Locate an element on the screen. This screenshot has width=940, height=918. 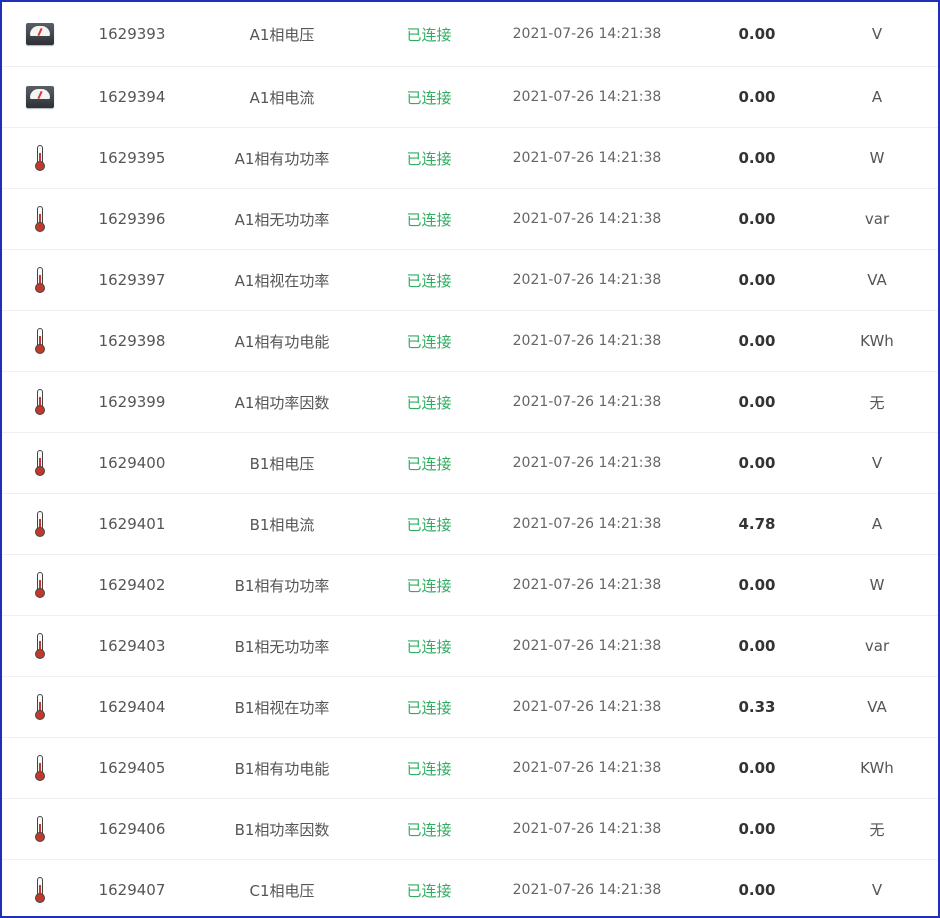
sensor-id: 1629393 is located at coordinates (132, 34).